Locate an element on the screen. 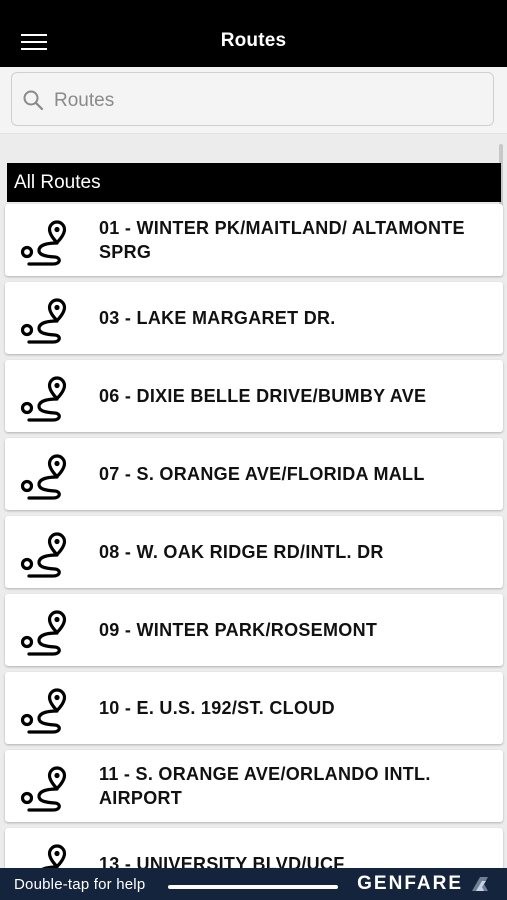  route-label: 10 - E. U.S. 192/ST. CLOUD is located at coordinates (217, 708).